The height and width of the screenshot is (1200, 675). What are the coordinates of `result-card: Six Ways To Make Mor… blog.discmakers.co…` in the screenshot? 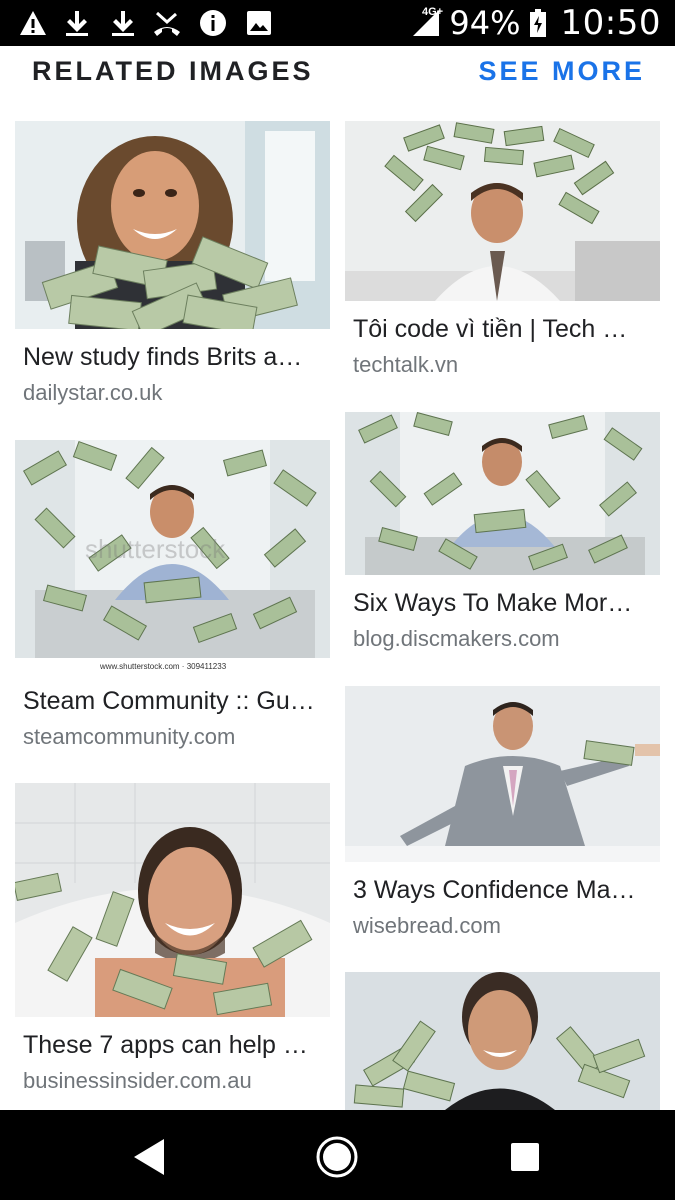 It's located at (502, 532).